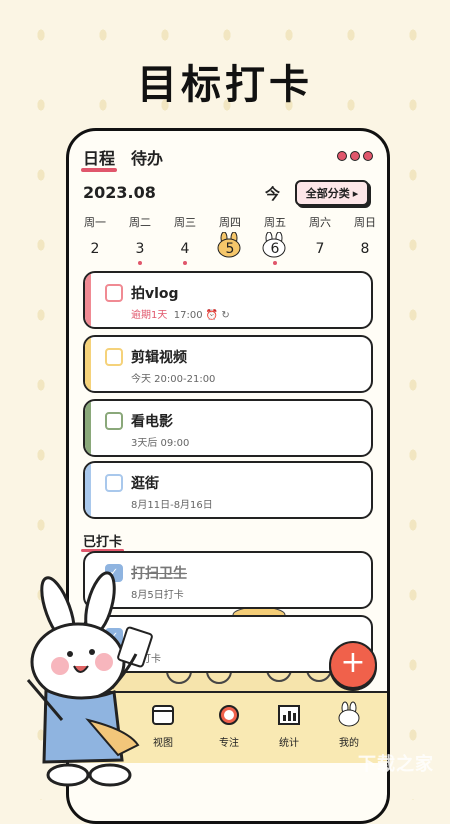 This screenshot has height=824, width=450. What do you see at coordinates (349, 743) in the screenshot?
I see `nav-label: 我的` at bounding box center [349, 743].